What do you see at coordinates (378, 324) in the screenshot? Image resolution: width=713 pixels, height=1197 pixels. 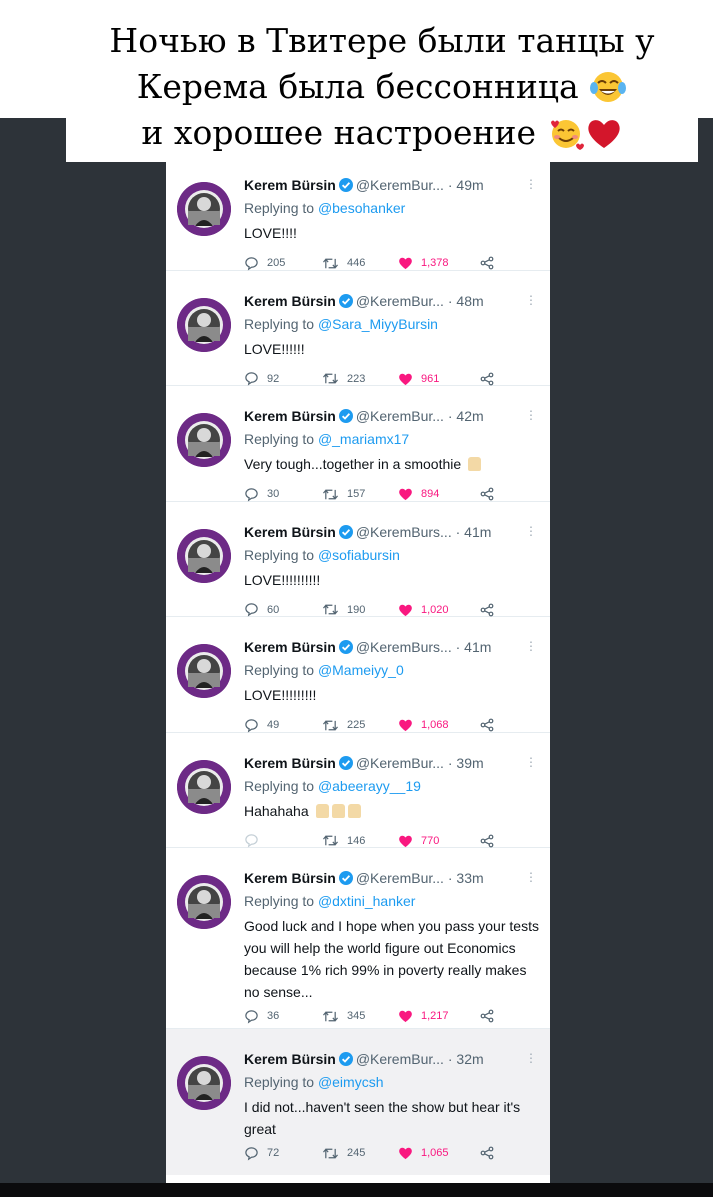 I see `reply-target-link: @Sara_MiyyBursin` at bounding box center [378, 324].